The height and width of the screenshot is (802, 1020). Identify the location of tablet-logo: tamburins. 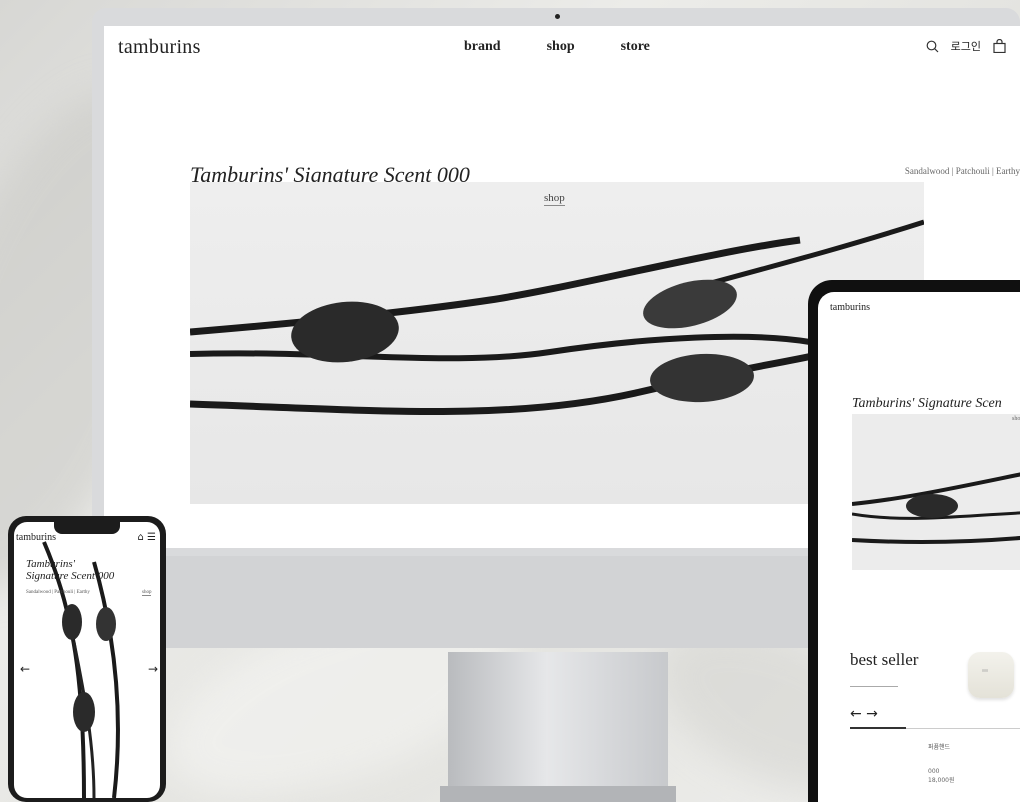
(850, 307).